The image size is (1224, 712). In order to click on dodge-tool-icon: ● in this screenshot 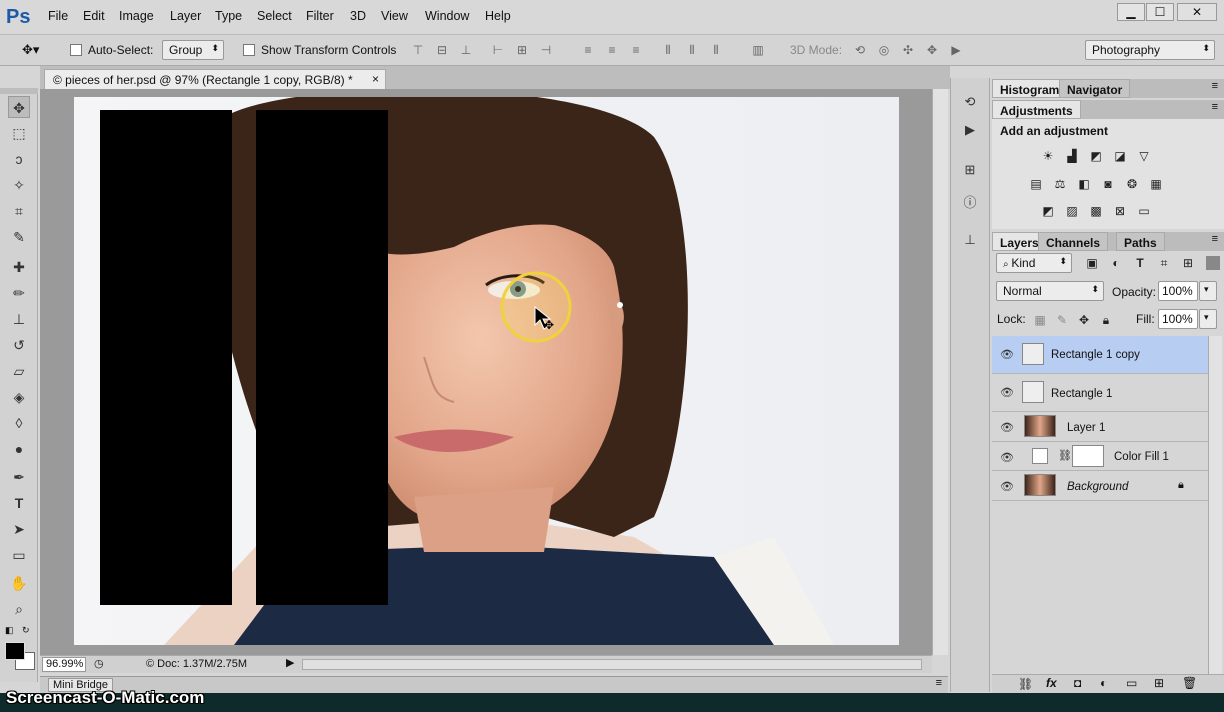, I will do `click(19, 449)`.